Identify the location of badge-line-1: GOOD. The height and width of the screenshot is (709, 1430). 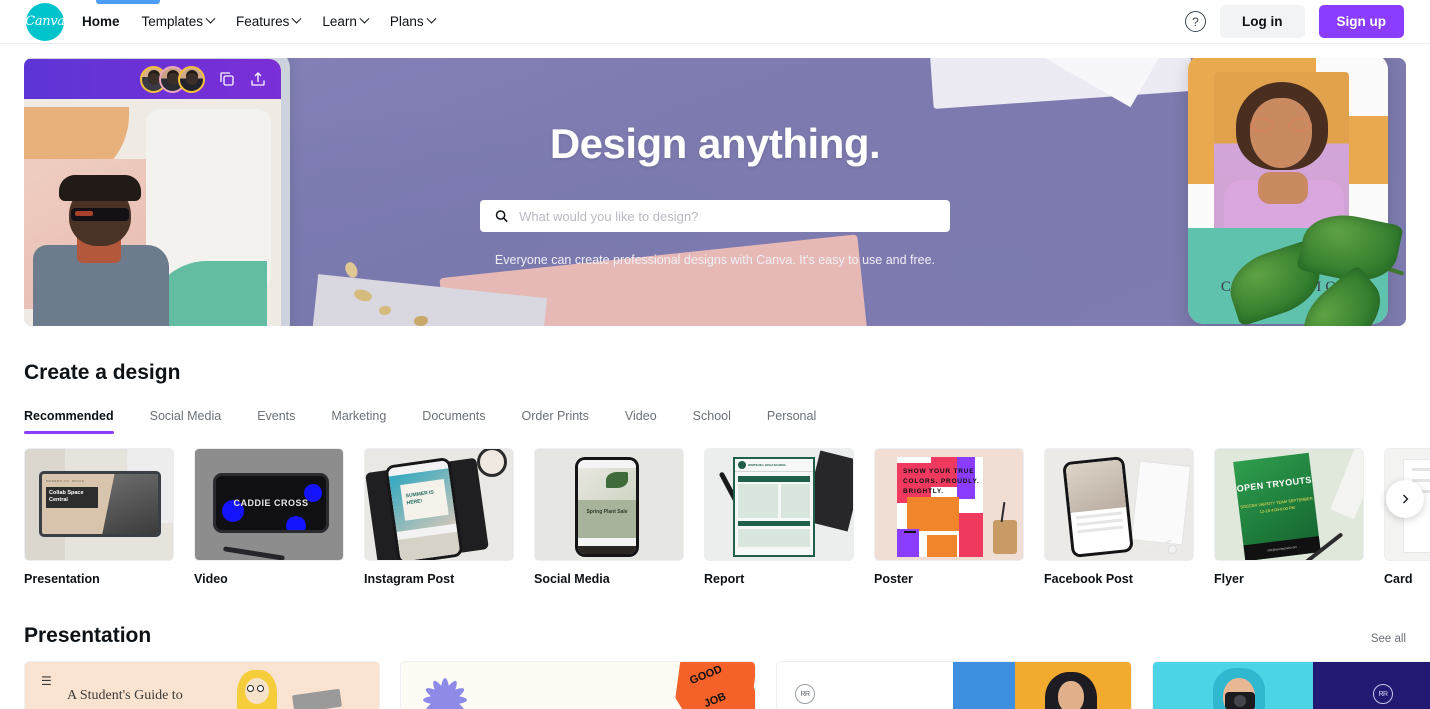
(706, 675).